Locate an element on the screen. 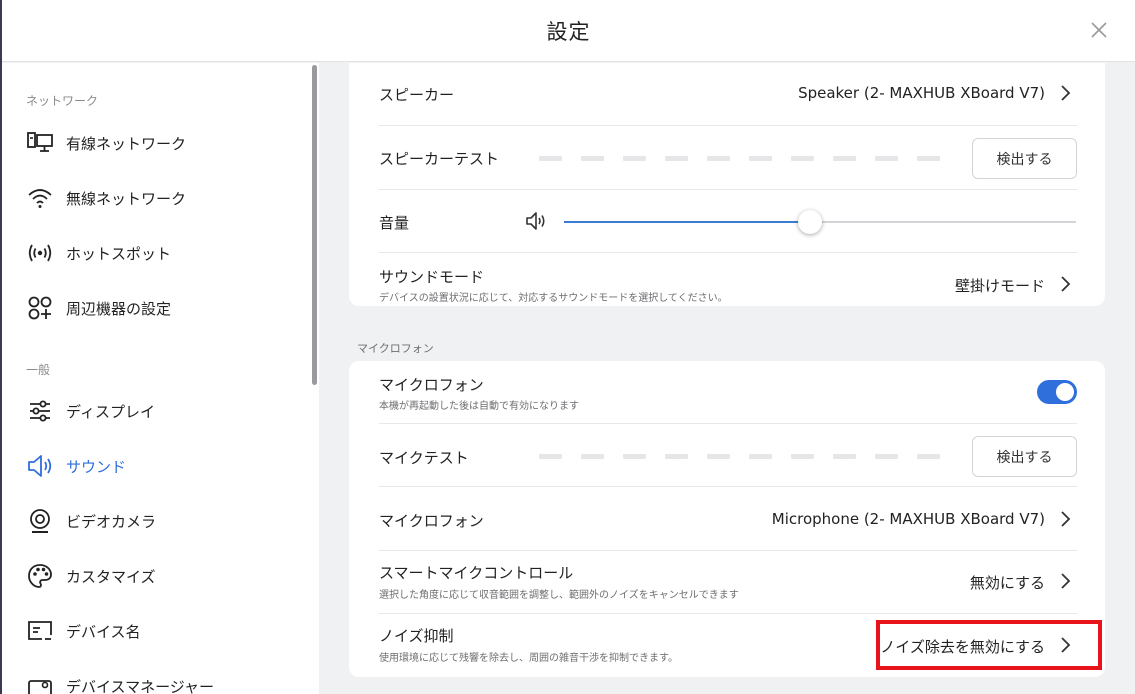  close-icon is located at coordinates (1099, 30).